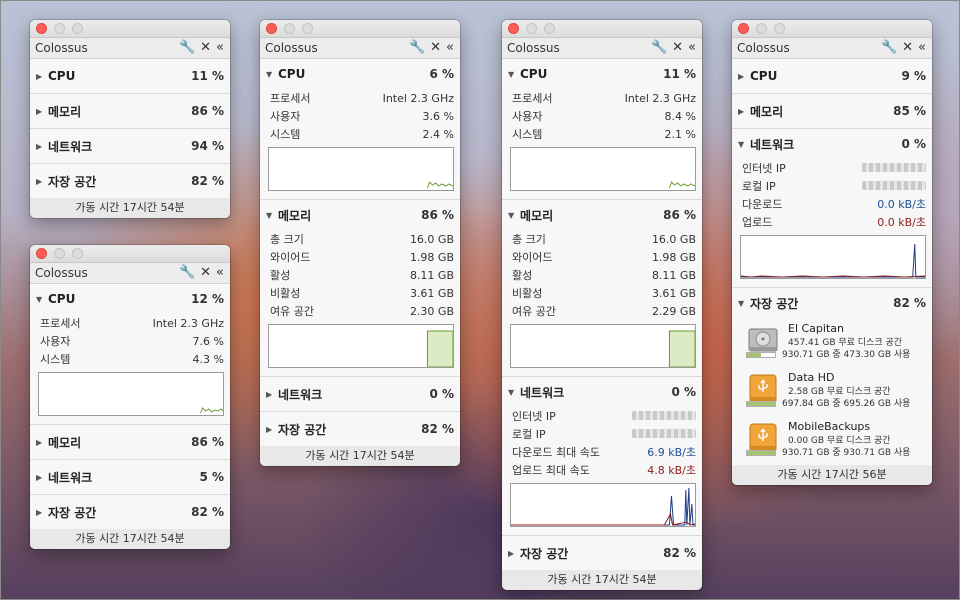  What do you see at coordinates (602, 580) in the screenshot?
I see `uptime-footer: 가동 시간 17시간 54분` at bounding box center [602, 580].